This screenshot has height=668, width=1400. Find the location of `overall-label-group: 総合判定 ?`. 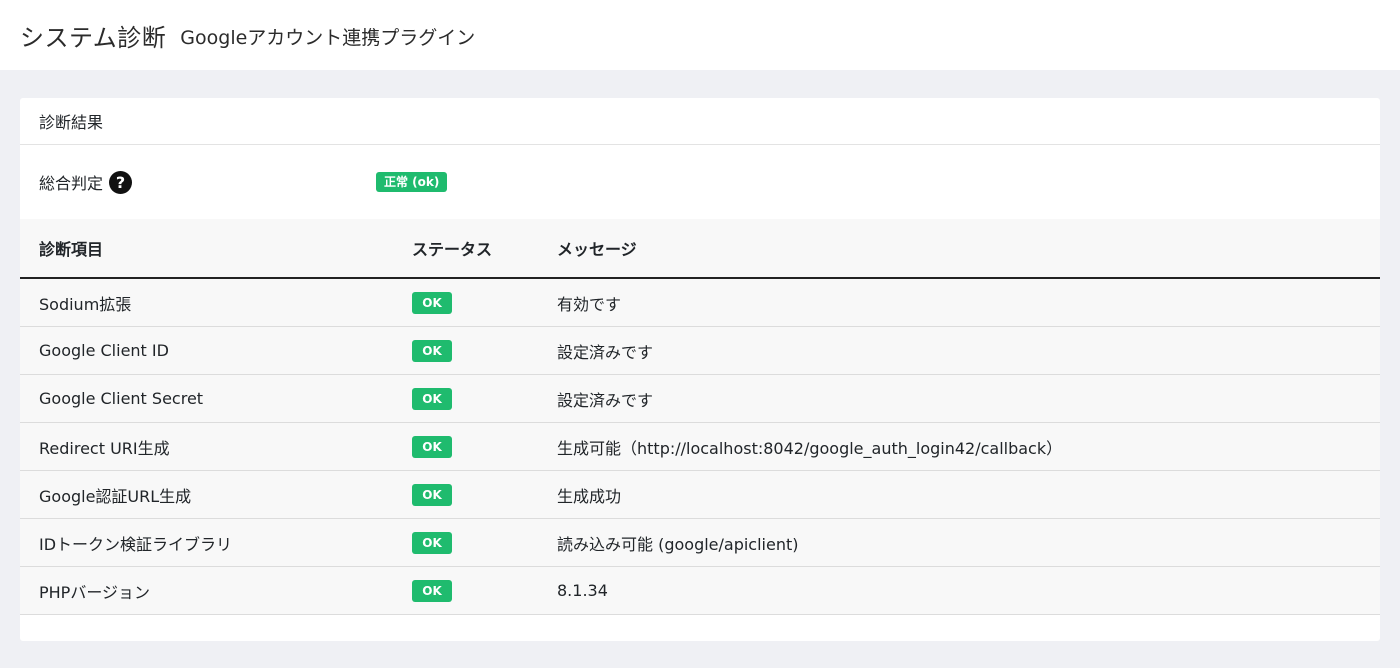

overall-label-group: 総合判定 ? is located at coordinates (86, 182).